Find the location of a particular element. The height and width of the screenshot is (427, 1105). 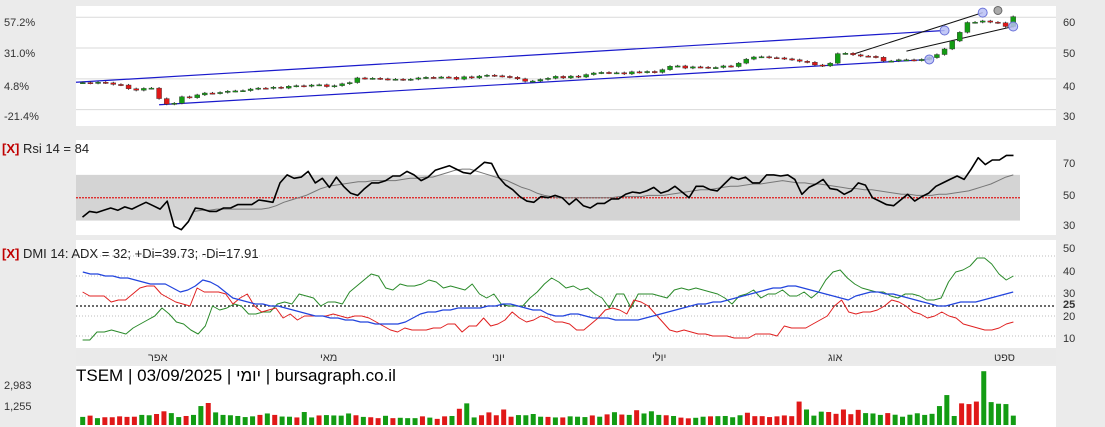

rsi-close-button: [X] is located at coordinates (10, 148).